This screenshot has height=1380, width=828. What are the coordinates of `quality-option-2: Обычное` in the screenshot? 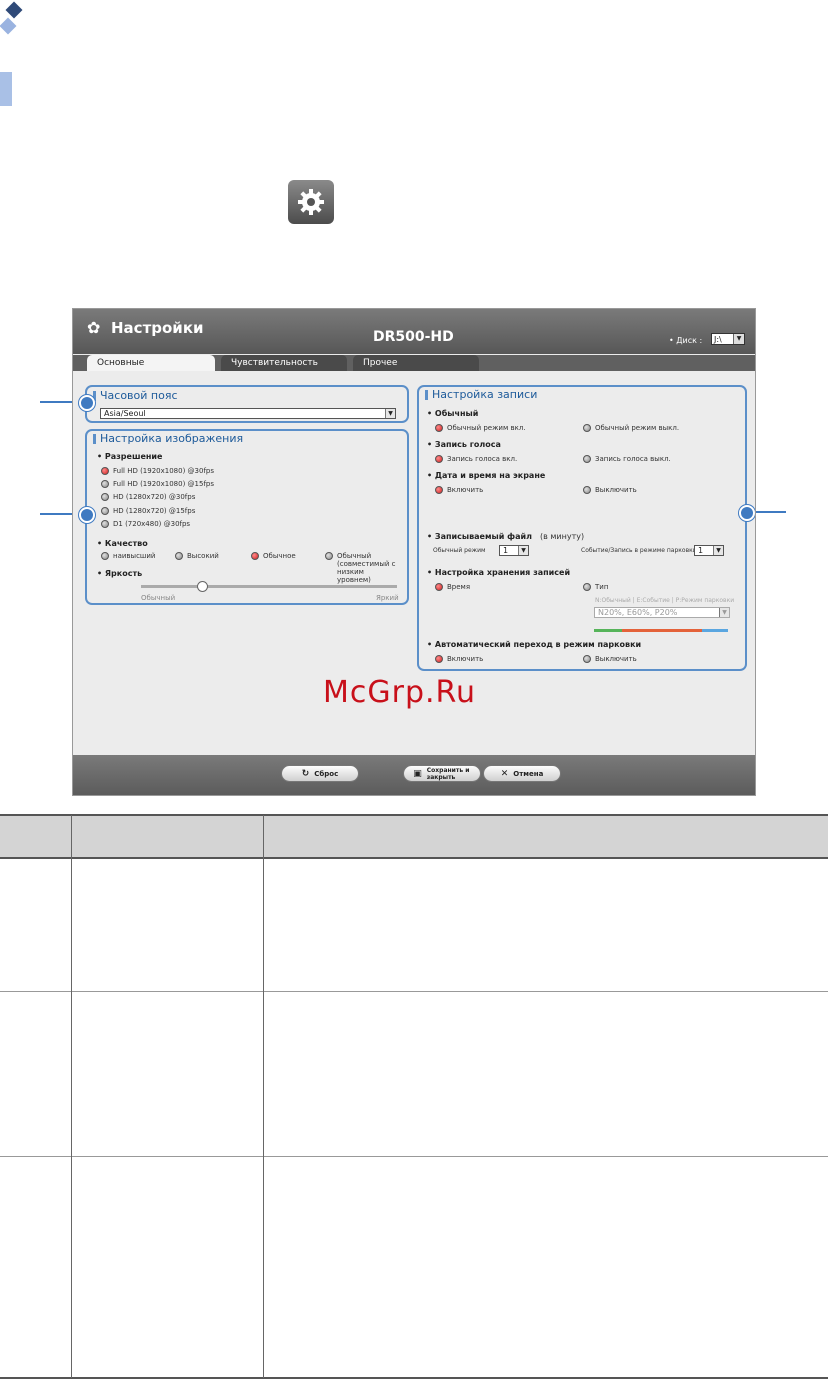 It's located at (279, 556).